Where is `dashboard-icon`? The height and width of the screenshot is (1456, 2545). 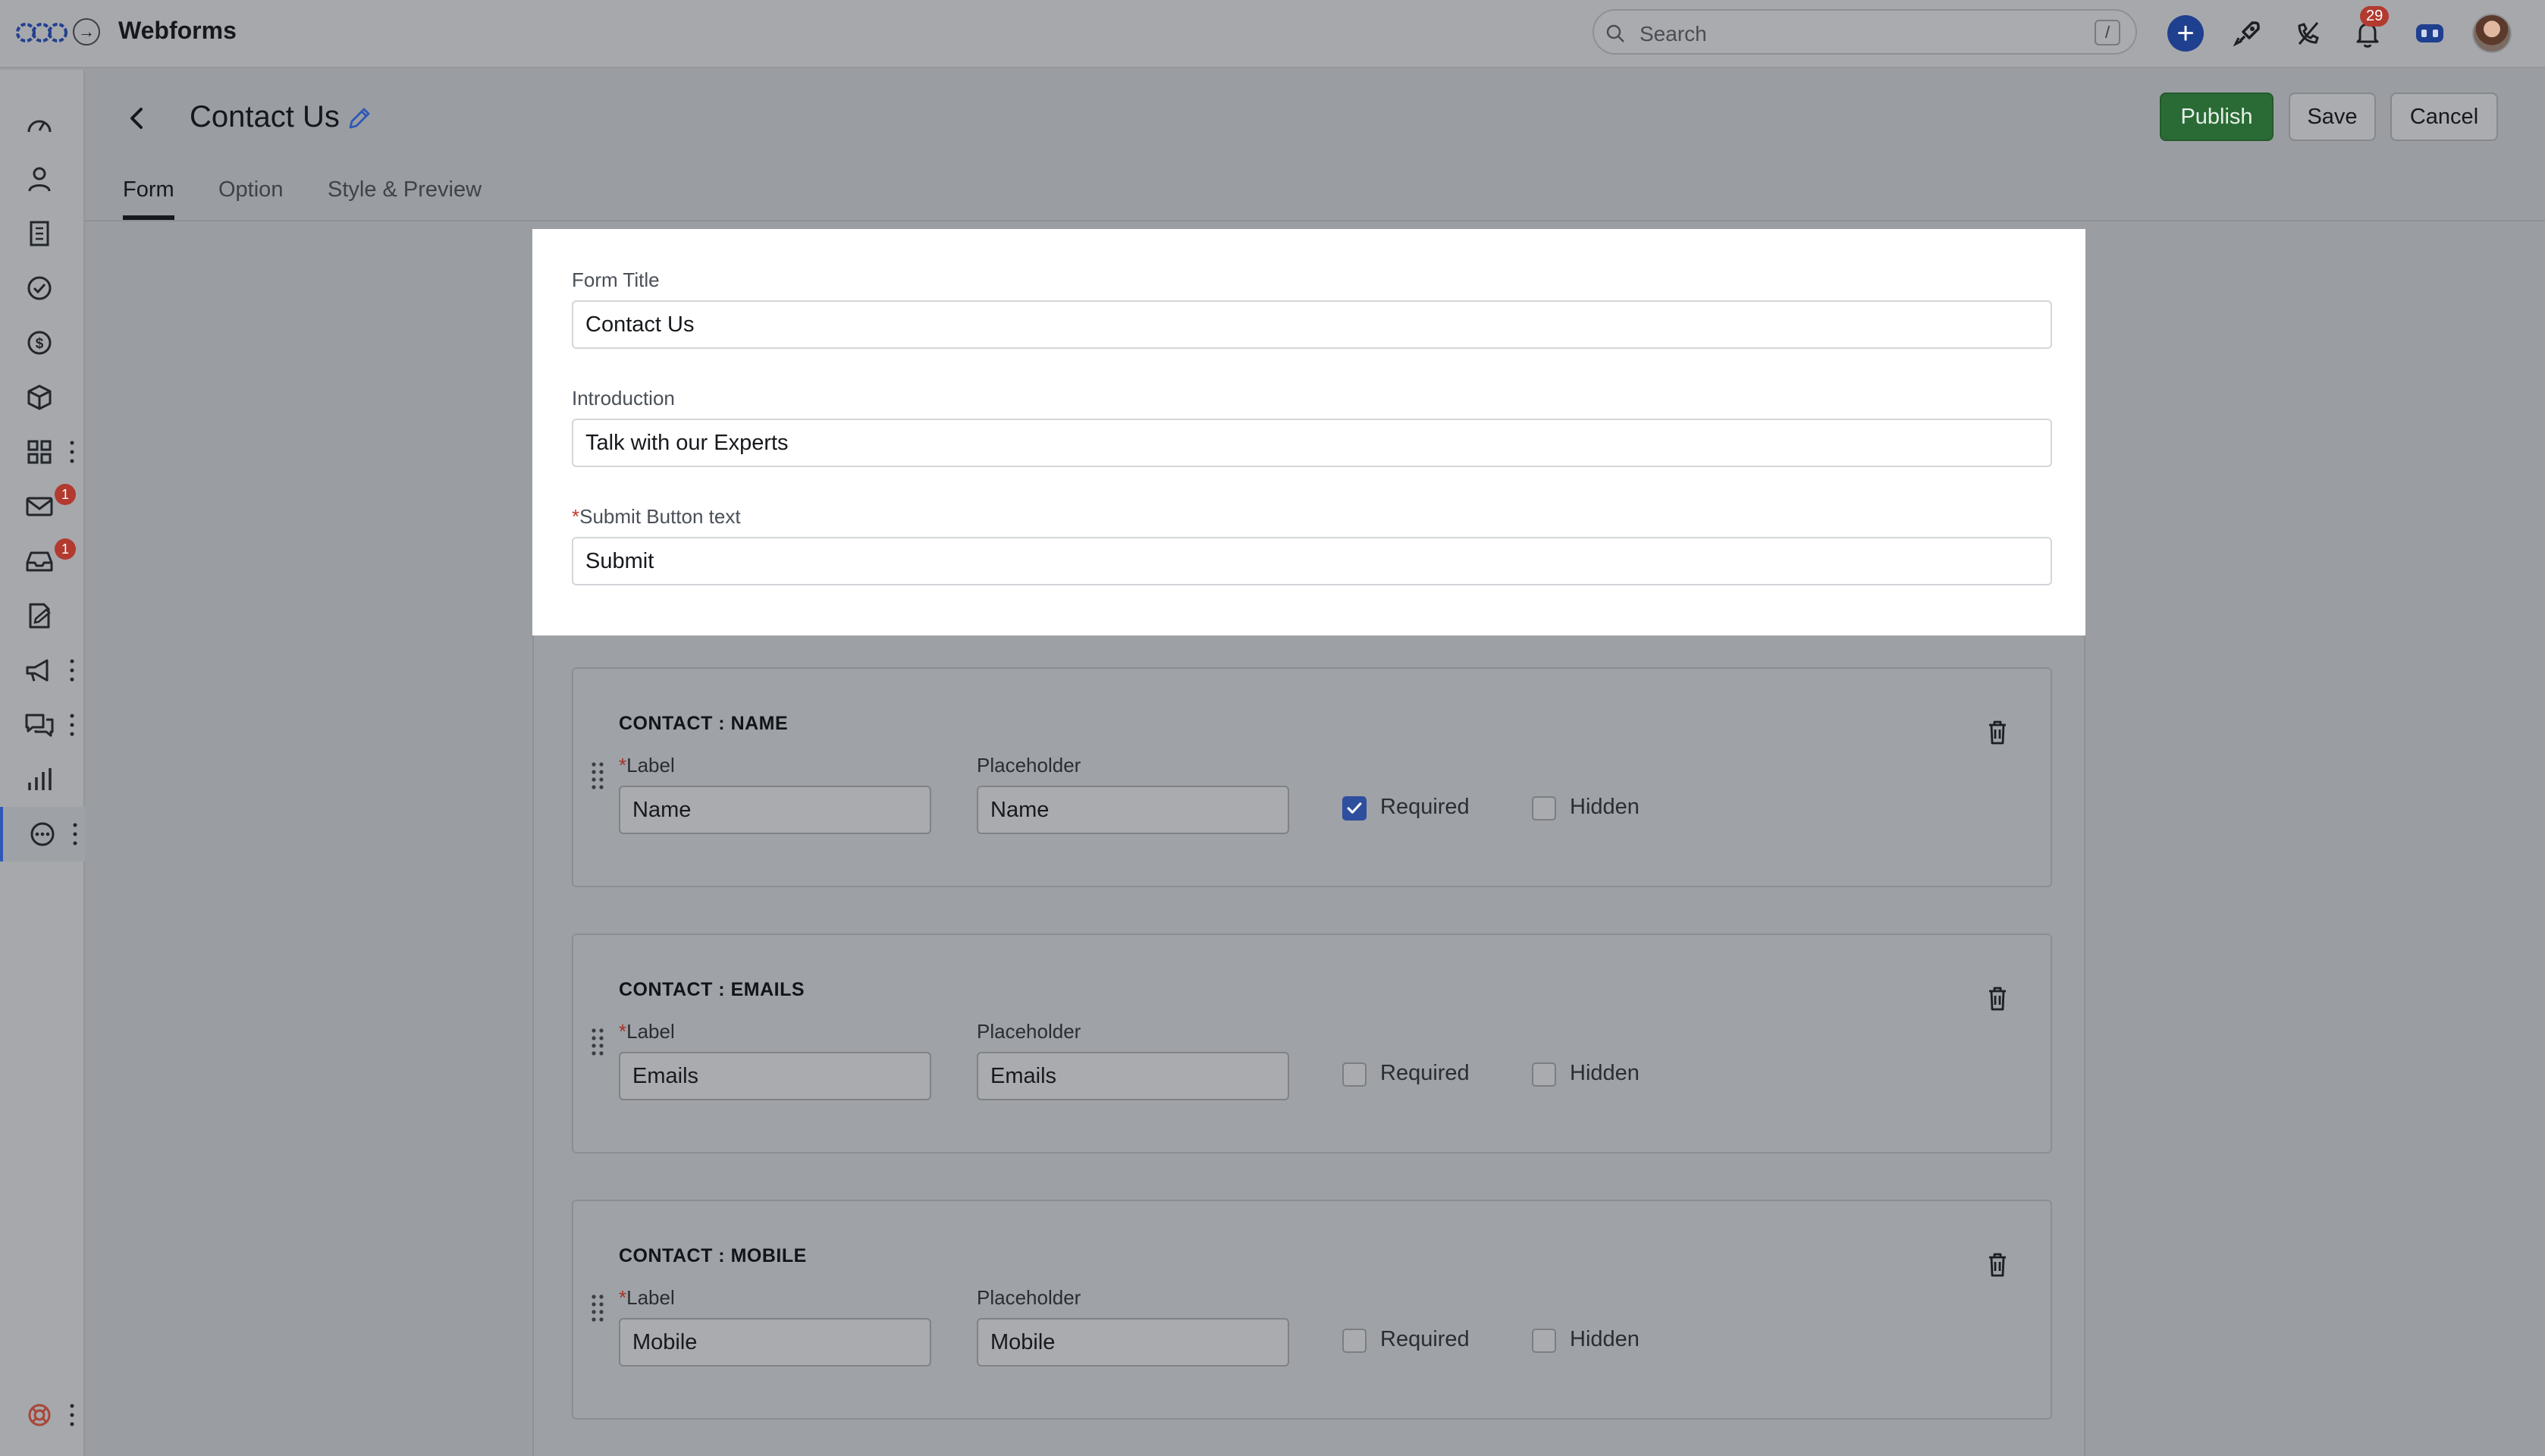 dashboard-icon is located at coordinates (39, 126).